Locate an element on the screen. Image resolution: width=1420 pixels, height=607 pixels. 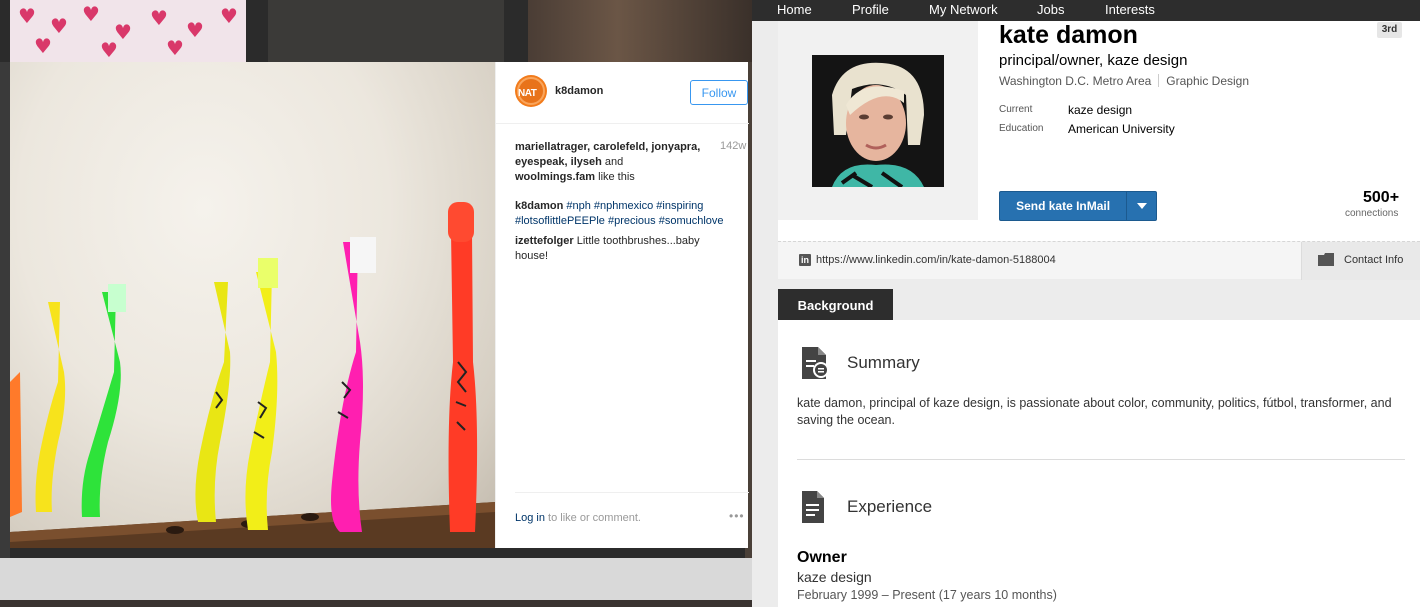
avatar: NAT is located at coordinates (531, 91).